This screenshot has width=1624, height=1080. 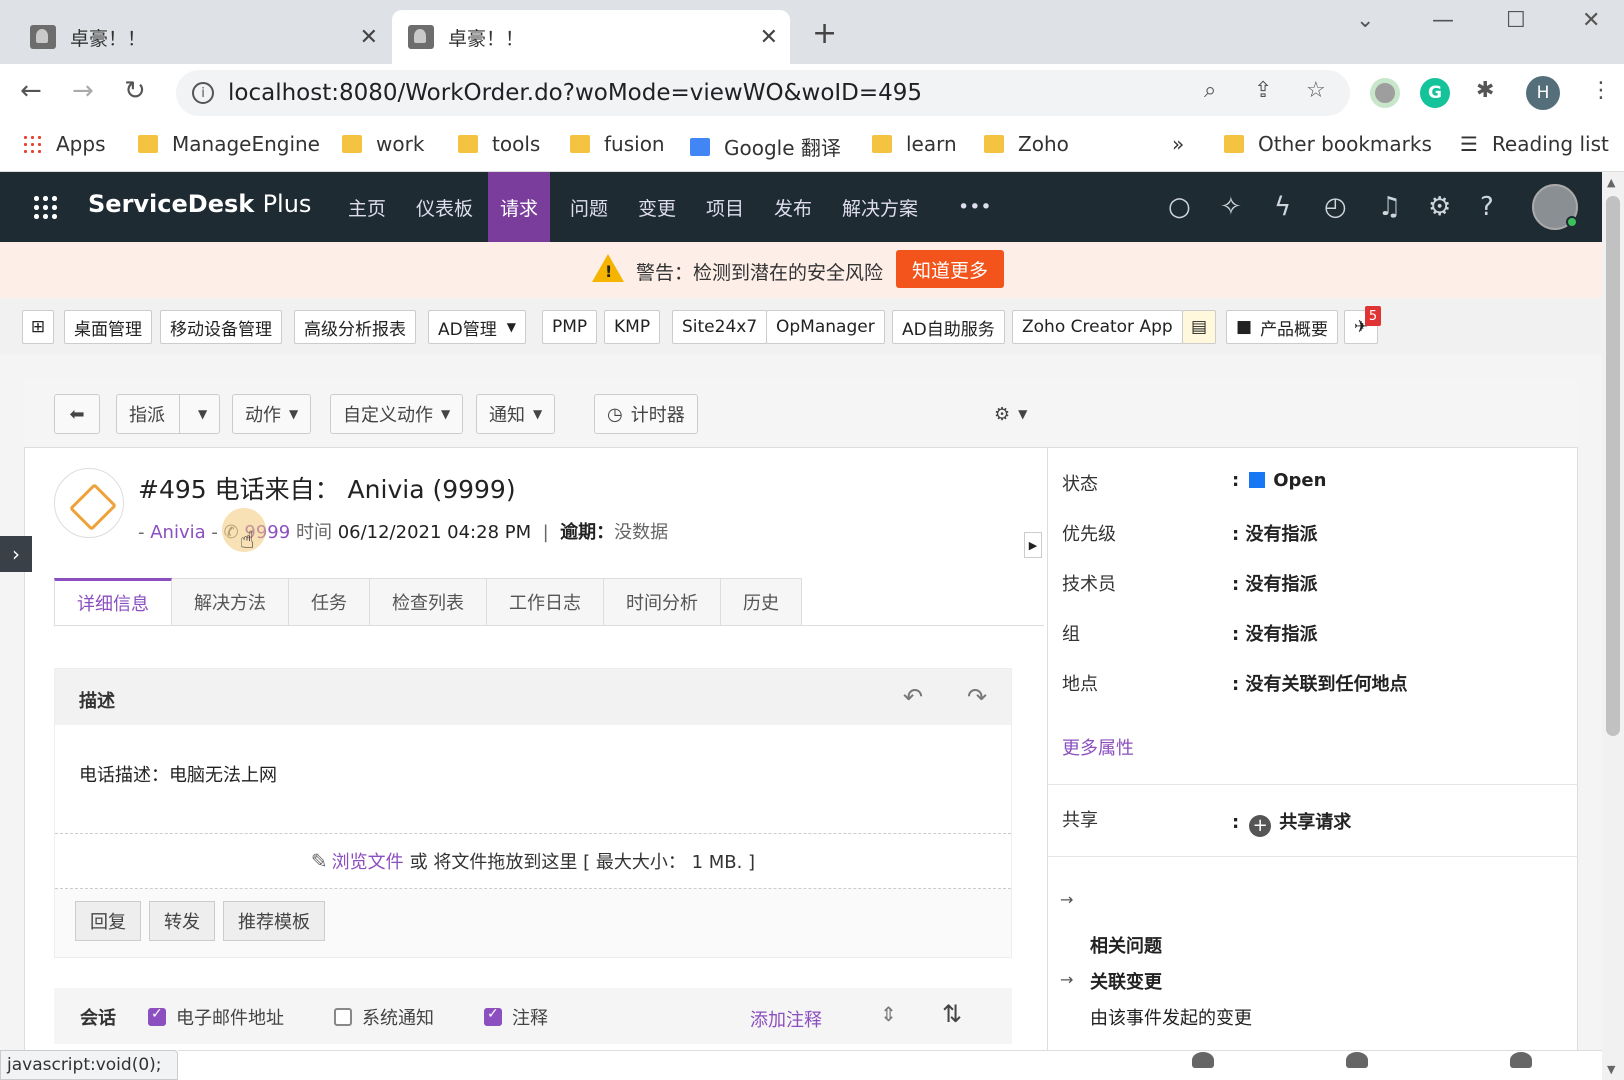 What do you see at coordinates (83, 91) in the screenshot?
I see `forward-icon: →` at bounding box center [83, 91].